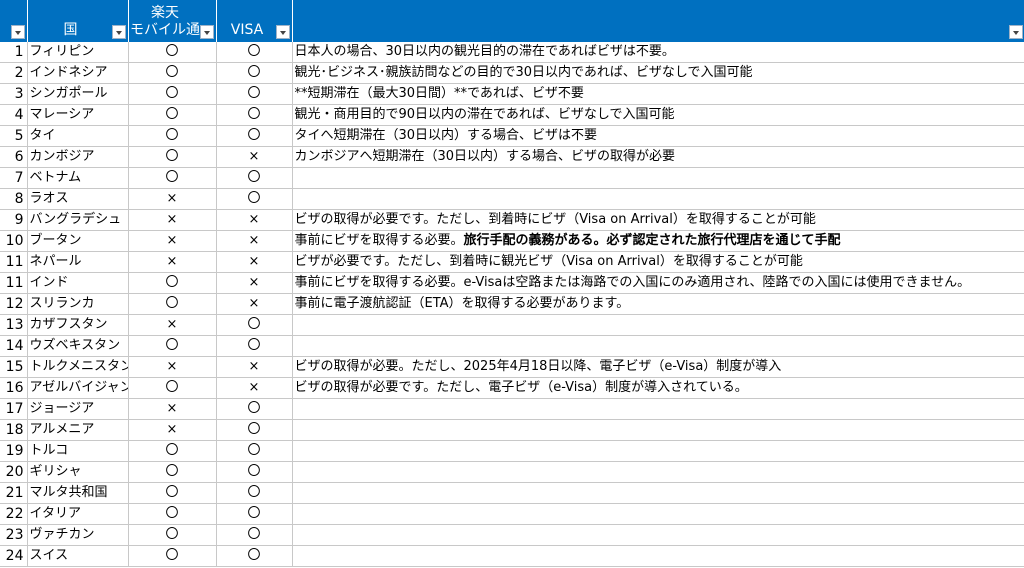  Describe the element at coordinates (14, 325) in the screenshot. I see `row-number-cell: 13` at that location.